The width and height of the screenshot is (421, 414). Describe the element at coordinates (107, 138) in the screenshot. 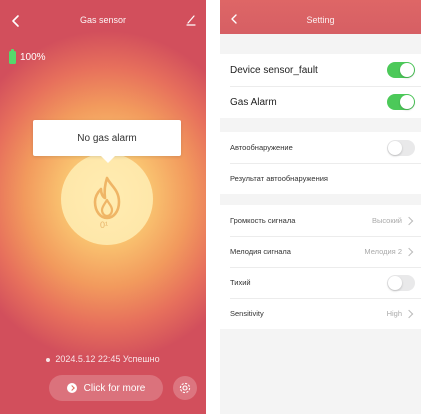

I see `alarm-status-text: No gas alarm` at that location.